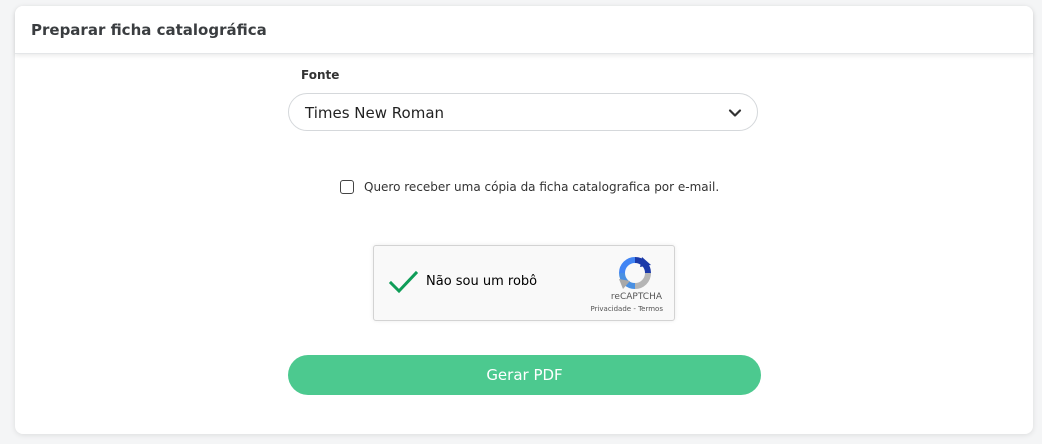  Describe the element at coordinates (149, 30) in the screenshot. I see `page-title: Preparar ficha catalográfica` at that location.